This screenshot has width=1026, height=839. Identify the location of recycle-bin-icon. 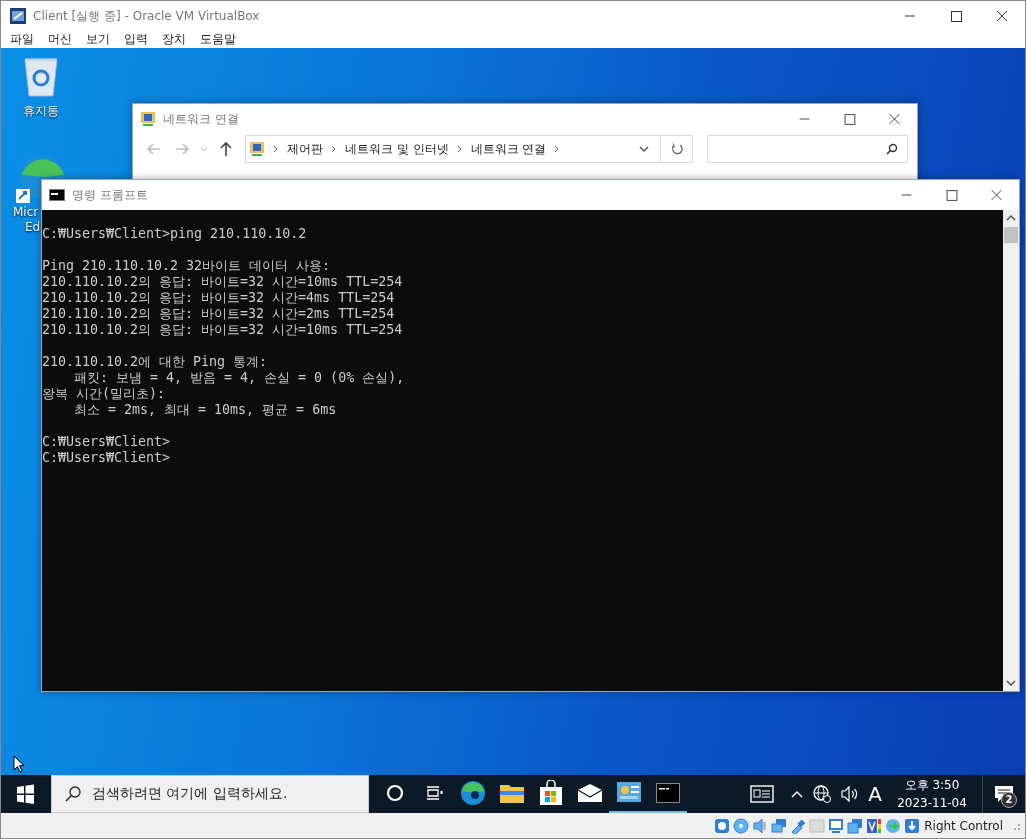
(41, 77).